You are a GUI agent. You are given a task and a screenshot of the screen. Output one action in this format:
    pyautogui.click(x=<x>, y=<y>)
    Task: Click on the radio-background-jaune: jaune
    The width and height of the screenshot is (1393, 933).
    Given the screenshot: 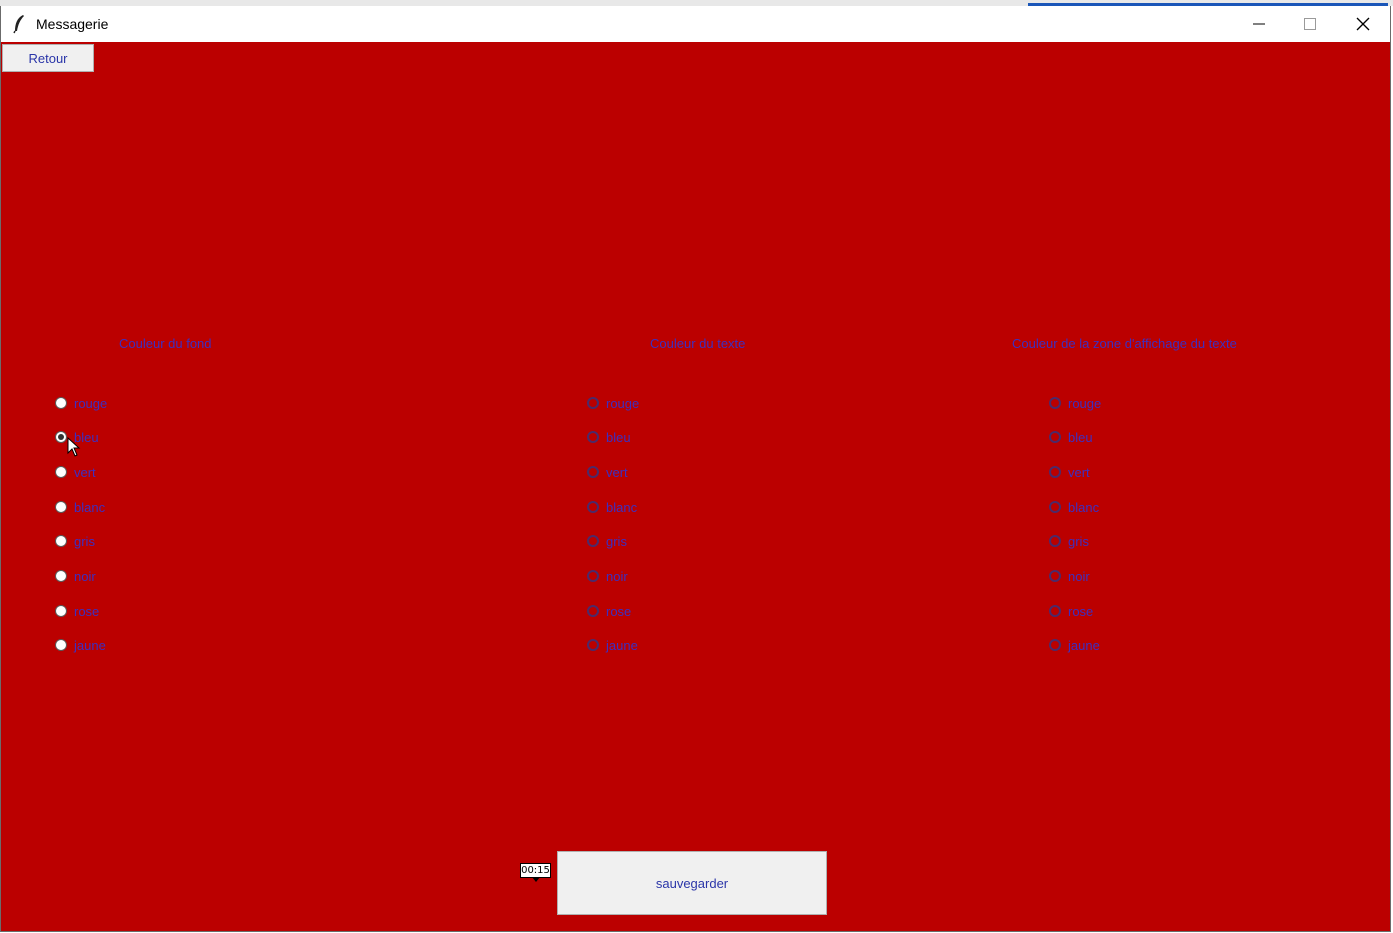 What is the action you would take?
    pyautogui.click(x=80, y=645)
    